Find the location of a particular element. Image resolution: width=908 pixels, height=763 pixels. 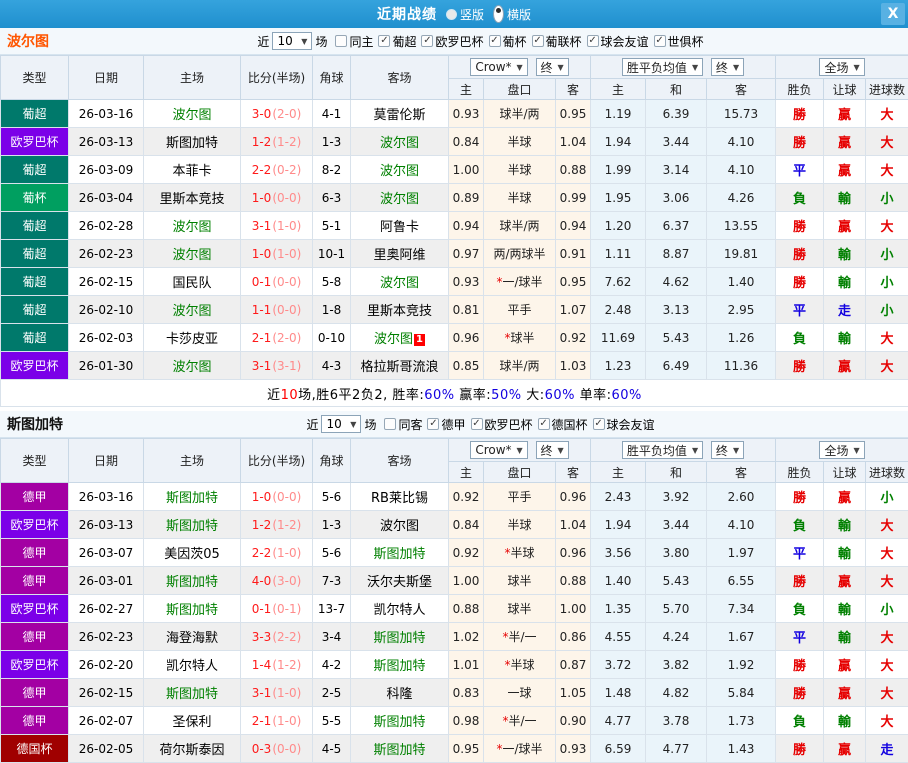

same-venue-label: 同客 is located at coordinates (410, 424).